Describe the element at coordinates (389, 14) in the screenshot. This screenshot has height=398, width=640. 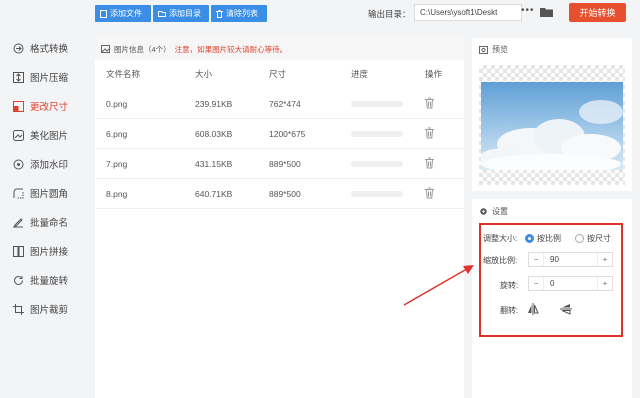
I see `output-dir-label: 输出目录：` at that location.